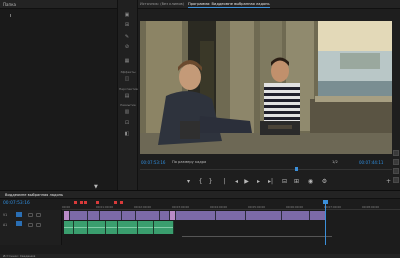 Image resolution: width=400 pixels, height=258 pixels. I want to click on sequence-tab: Виддеомне выбранная ладонь, so click(34, 195).